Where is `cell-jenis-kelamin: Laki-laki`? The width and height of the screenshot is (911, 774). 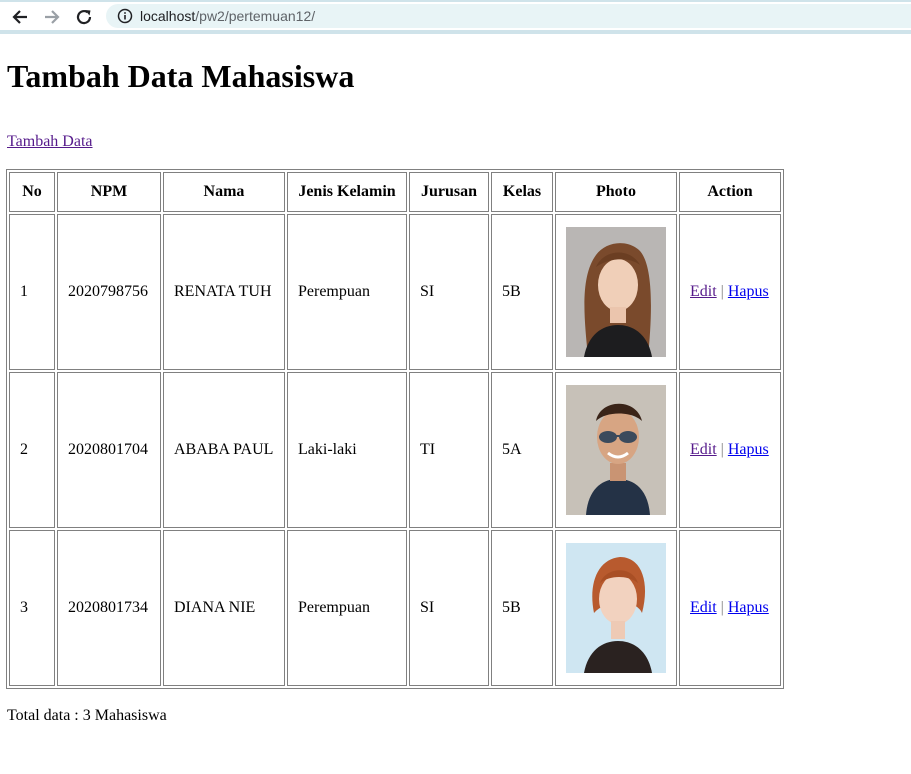
cell-jenis-kelamin: Laki-laki is located at coordinates (347, 450).